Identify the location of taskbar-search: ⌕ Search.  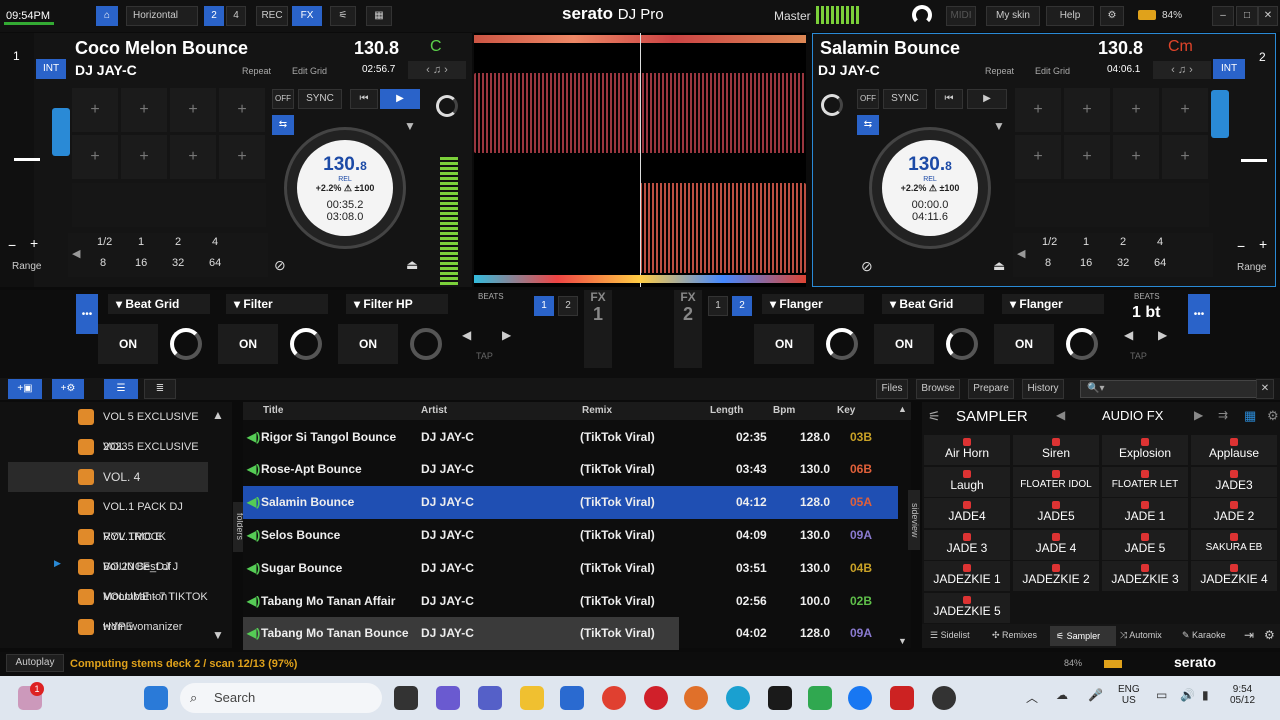
(281, 698).